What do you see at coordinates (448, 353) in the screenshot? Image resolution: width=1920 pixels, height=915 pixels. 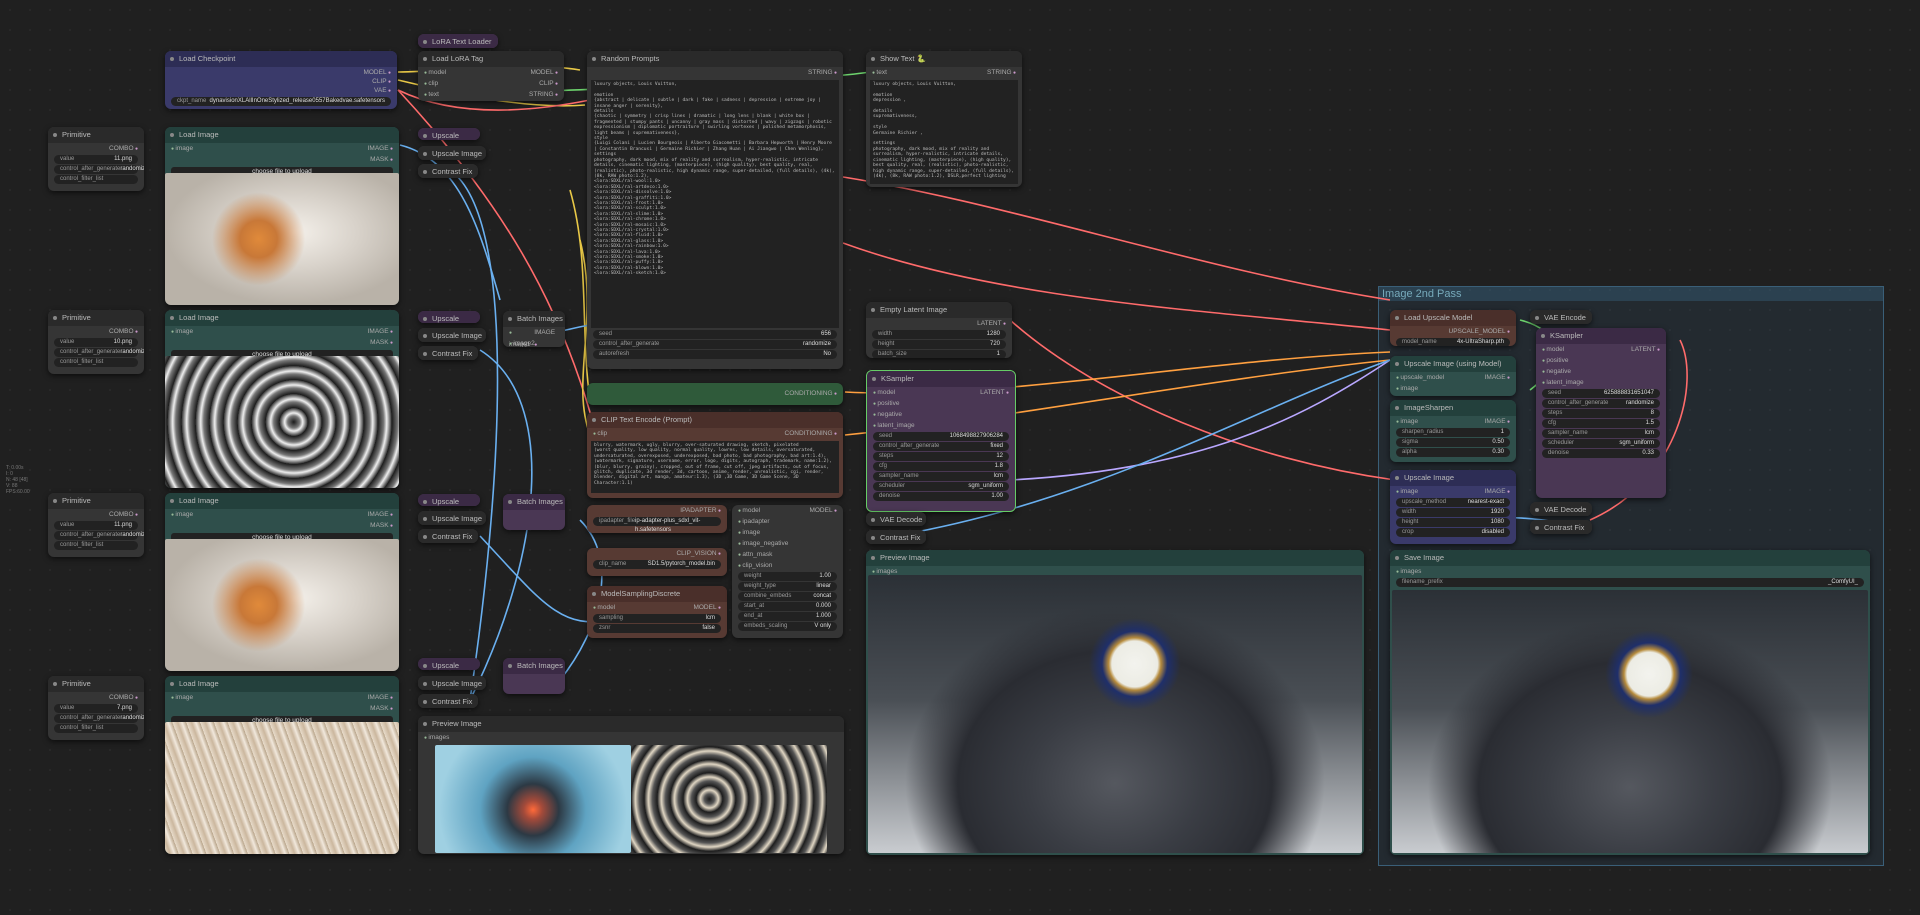 I see `node-contrast-fix-2: Contrast Fix` at bounding box center [448, 353].